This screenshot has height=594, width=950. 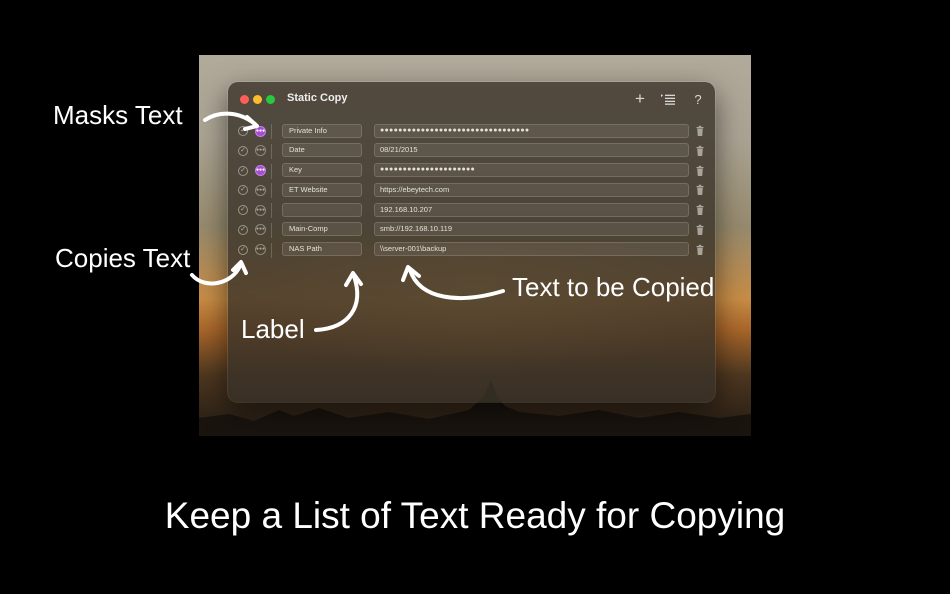 I want to click on minimize-button, so click(x=257, y=99).